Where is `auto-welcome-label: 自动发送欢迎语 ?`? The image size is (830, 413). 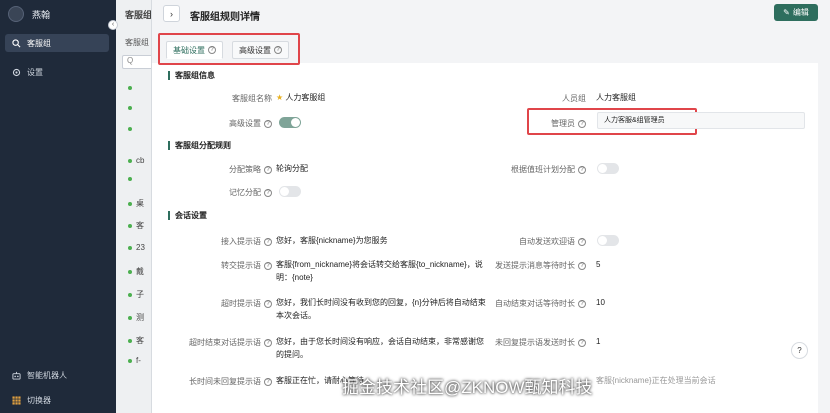 auto-welcome-label: 自动发送欢迎语 ? is located at coordinates (534, 241).